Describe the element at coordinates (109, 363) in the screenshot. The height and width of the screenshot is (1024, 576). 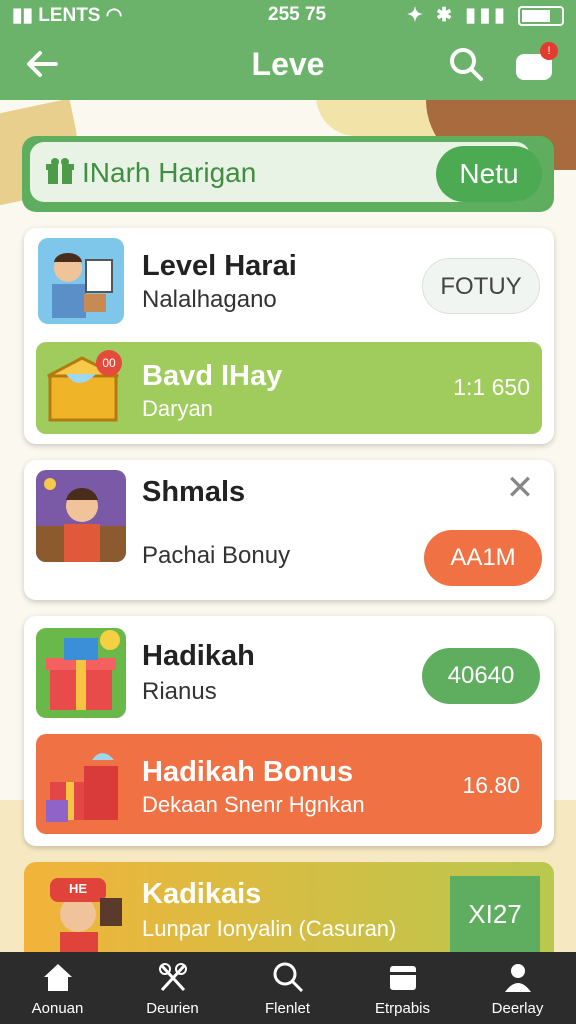
I see `strip-badge: 00` at that location.